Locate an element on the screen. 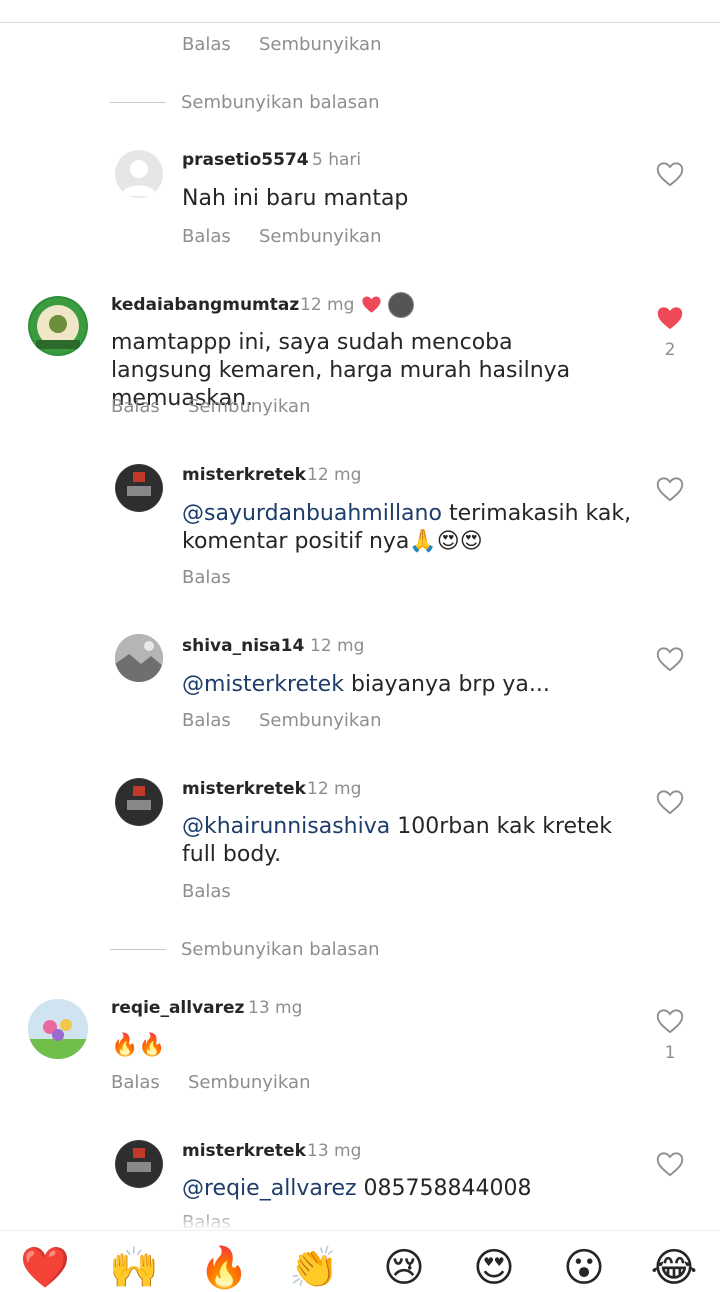 This screenshot has width=720, height=1292. like-count: 1 is located at coordinates (670, 1053).